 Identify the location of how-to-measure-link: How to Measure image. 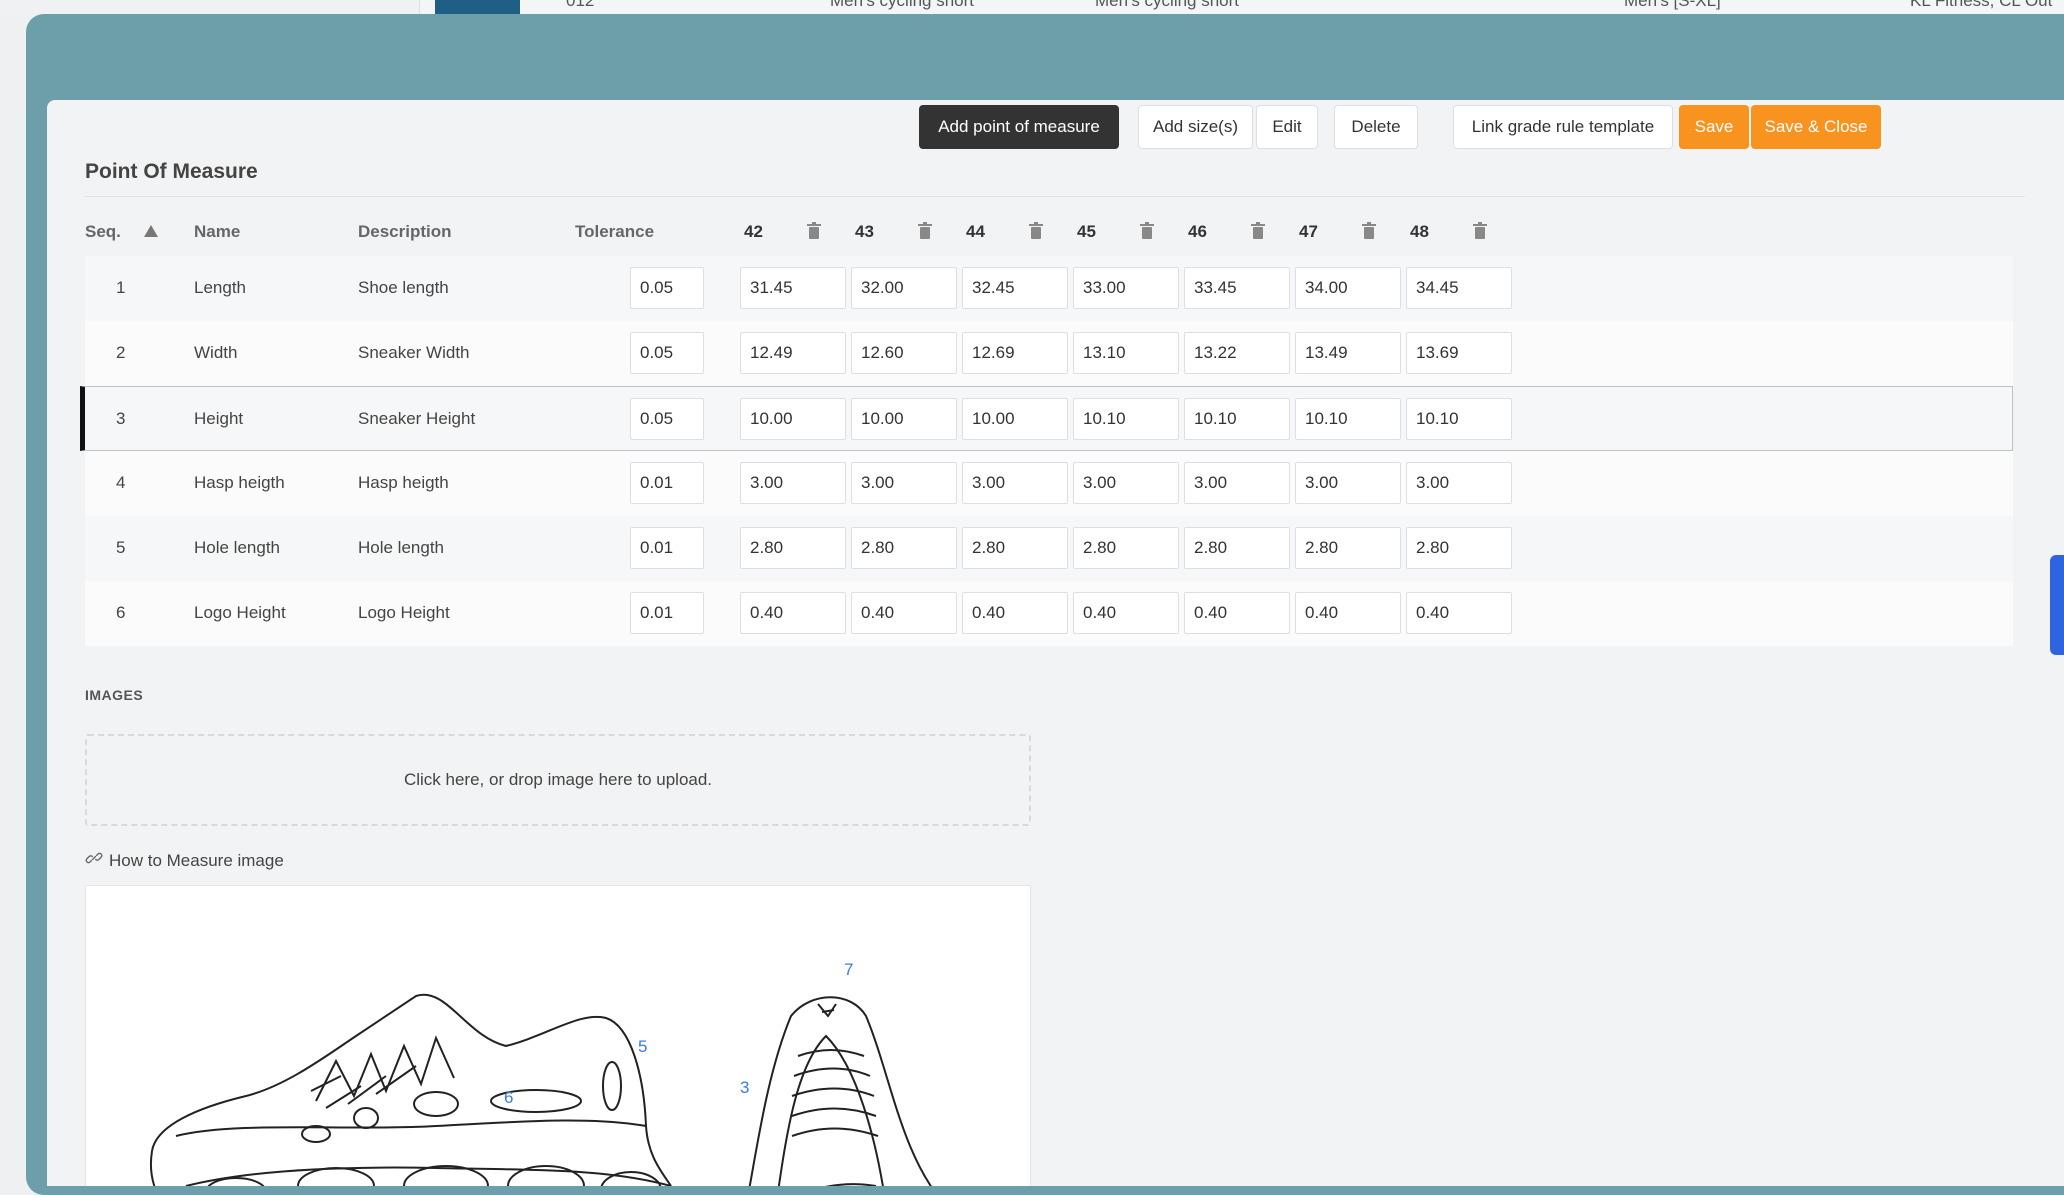
(184, 860).